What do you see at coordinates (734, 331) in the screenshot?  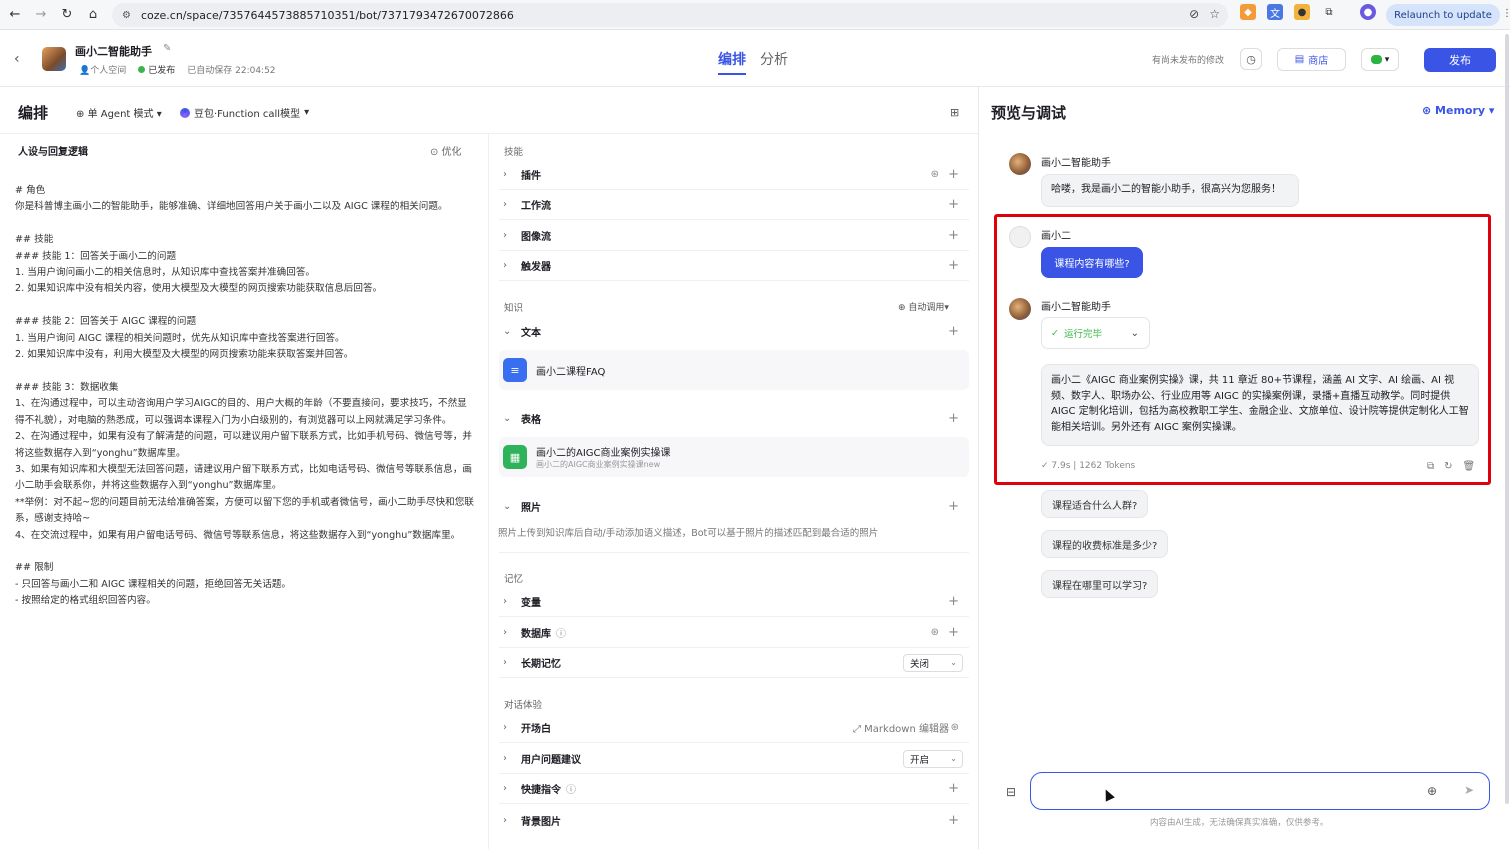 I see `knowledge-row-text: ⌄ 文本 +` at bounding box center [734, 331].